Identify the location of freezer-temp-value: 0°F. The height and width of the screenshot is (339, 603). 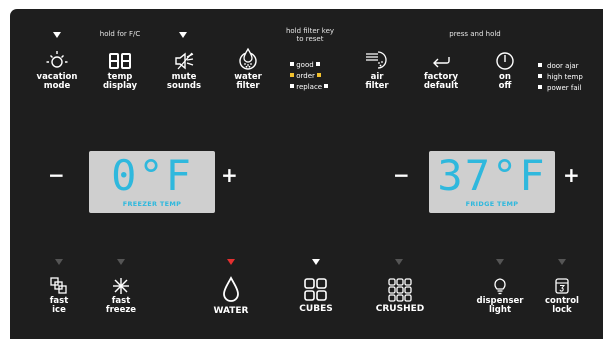
(152, 175).